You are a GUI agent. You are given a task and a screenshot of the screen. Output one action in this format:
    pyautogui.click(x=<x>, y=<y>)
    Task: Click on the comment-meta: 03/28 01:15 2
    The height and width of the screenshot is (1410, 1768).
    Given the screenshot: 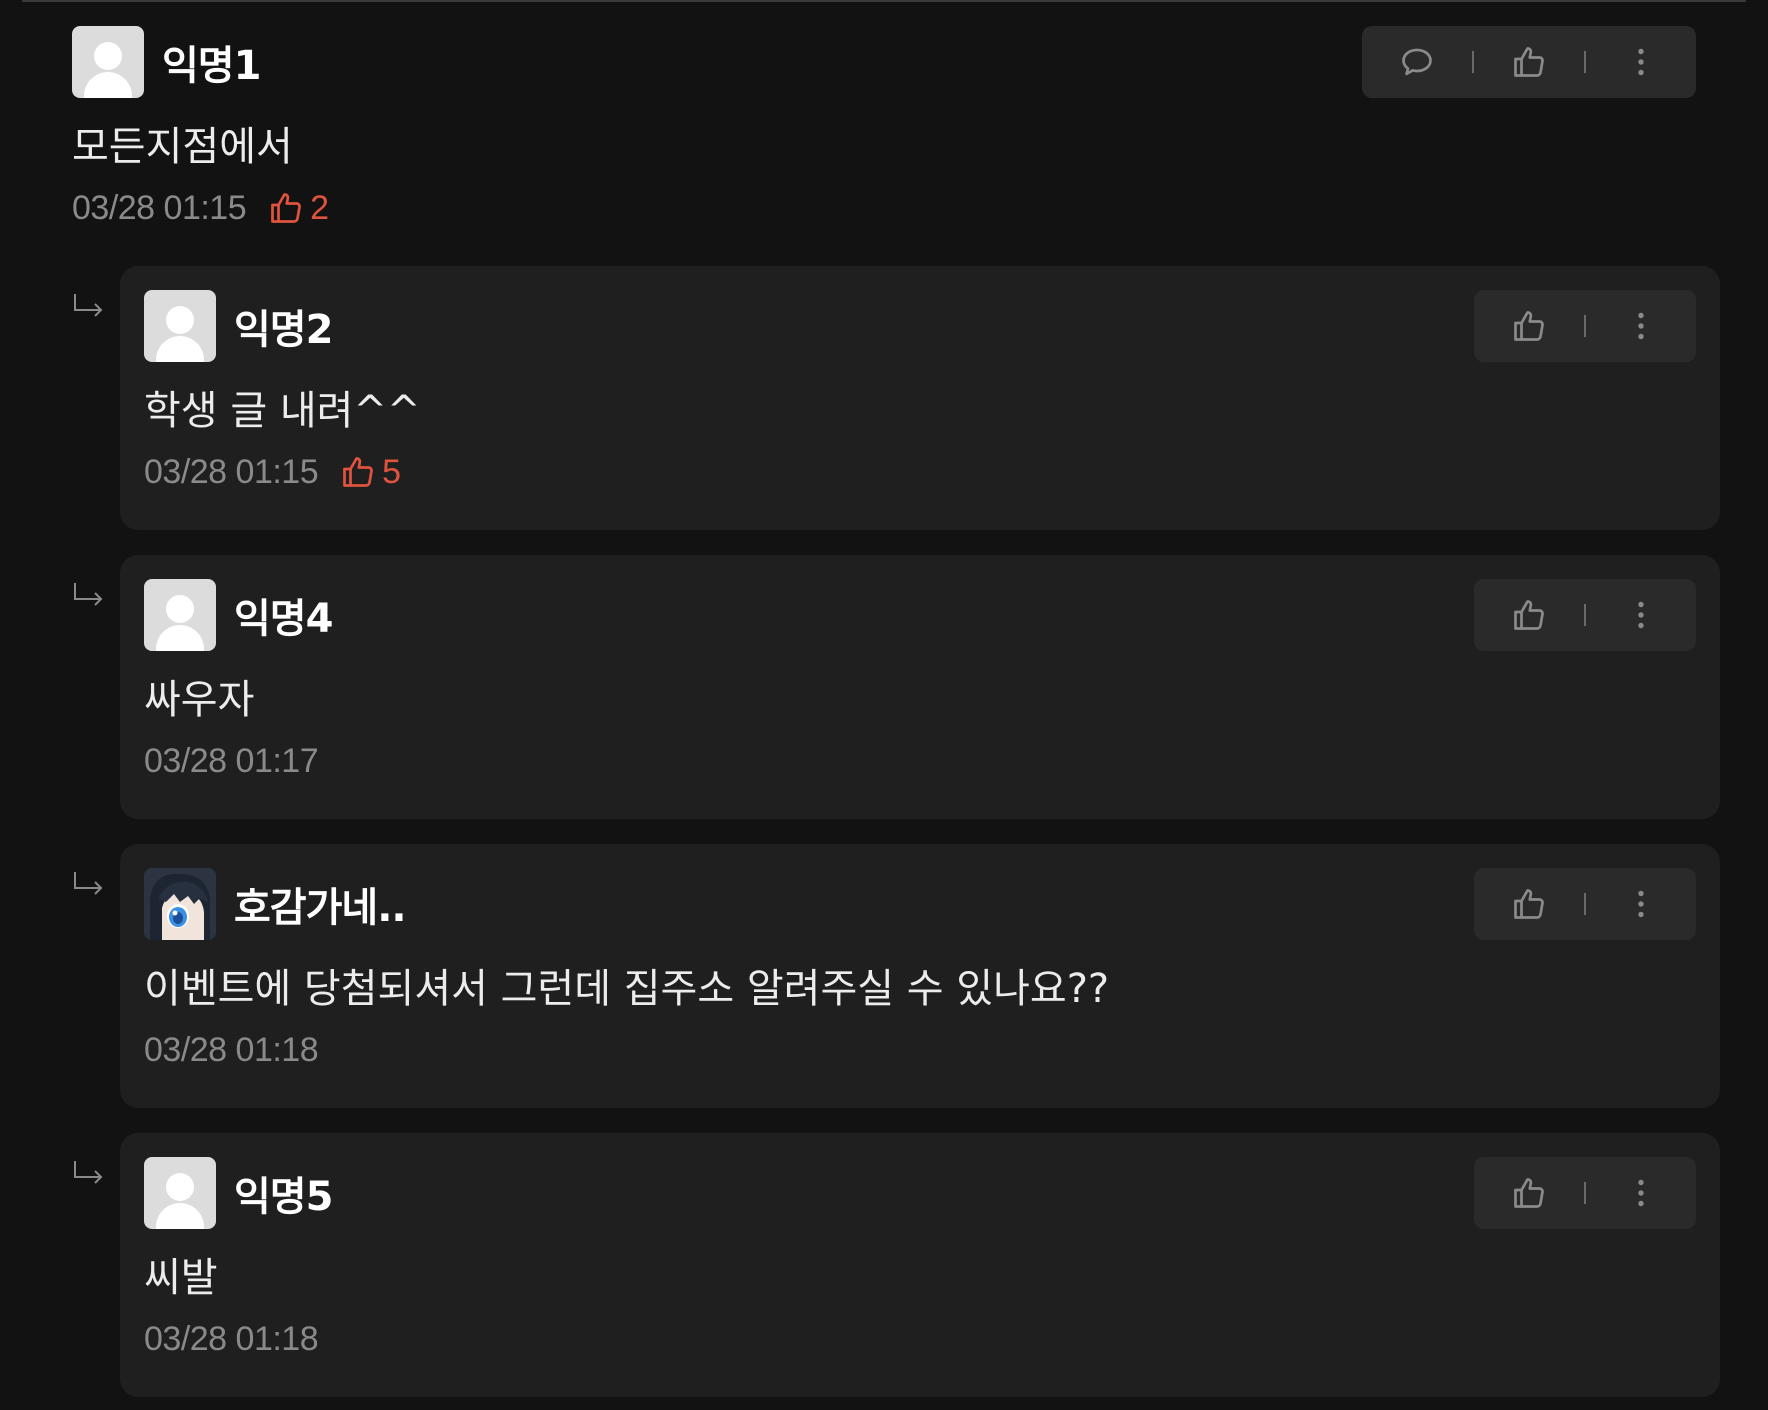 What is the action you would take?
    pyautogui.click(x=200, y=208)
    